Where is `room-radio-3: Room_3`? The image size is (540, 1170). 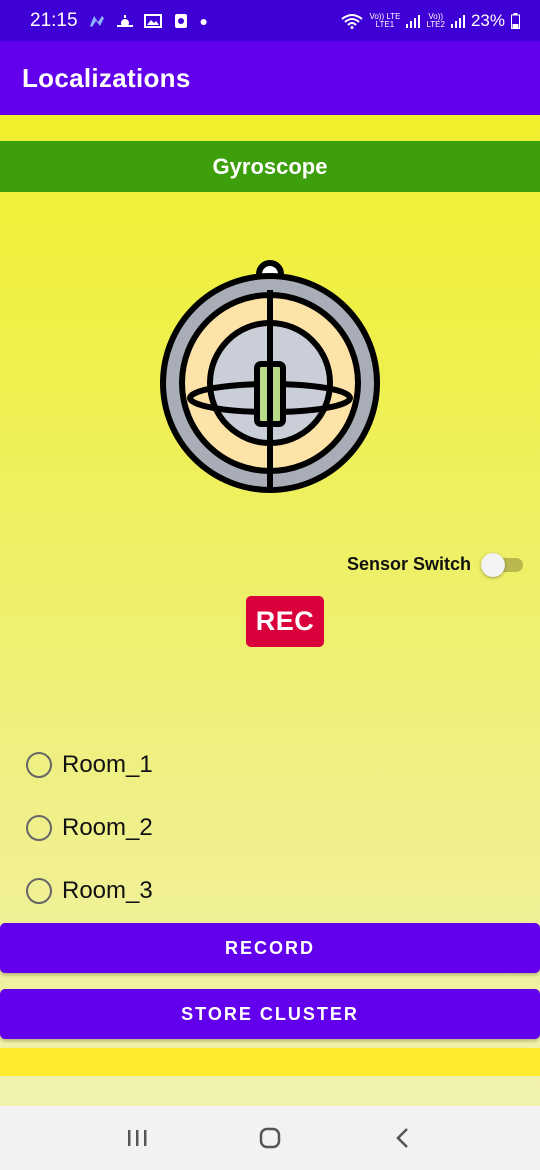 room-radio-3: Room_3 is located at coordinates (176, 890).